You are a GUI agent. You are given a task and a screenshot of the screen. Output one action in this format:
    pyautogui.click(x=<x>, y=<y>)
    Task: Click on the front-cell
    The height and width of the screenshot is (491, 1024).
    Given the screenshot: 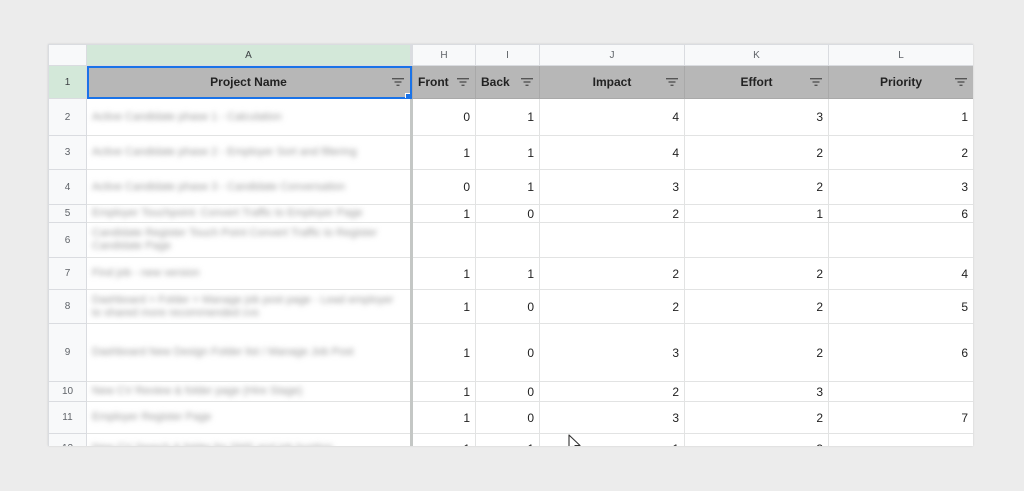 What is the action you would take?
    pyautogui.click(x=443, y=240)
    